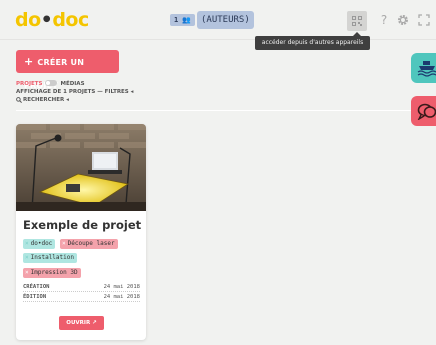  I want to click on edited-value: 24 mai 2018, so click(121, 297).